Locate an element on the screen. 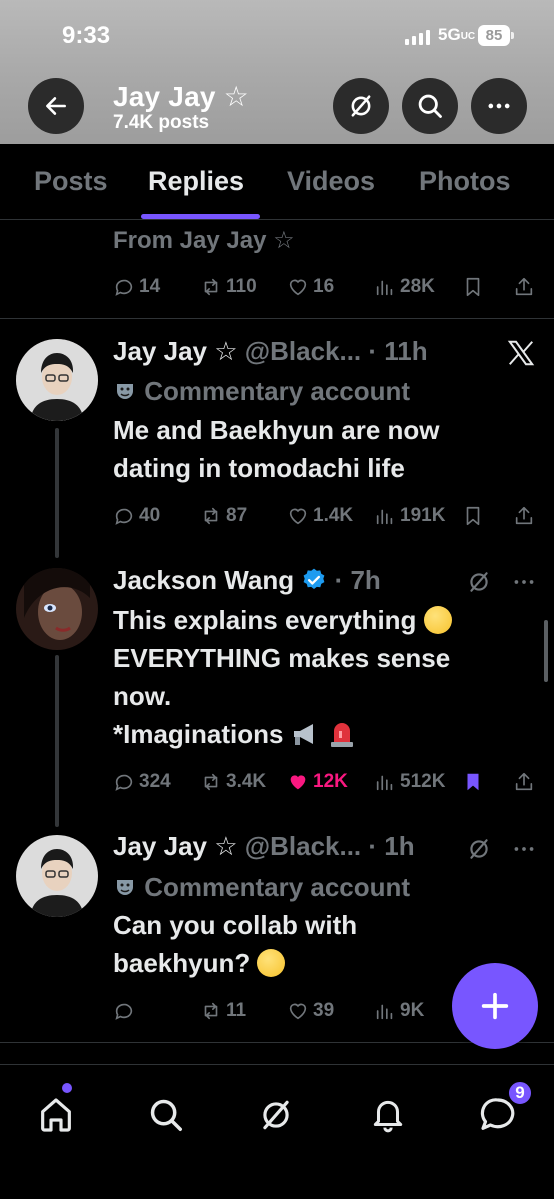 The width and height of the screenshot is (554, 1199). more-options-button is located at coordinates (499, 106).